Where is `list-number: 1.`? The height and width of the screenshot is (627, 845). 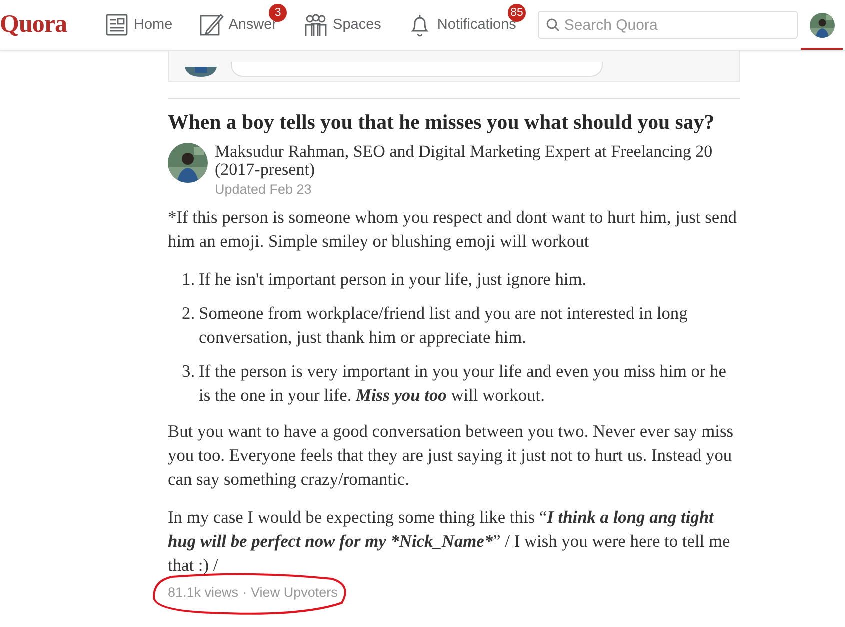 list-number: 1. is located at coordinates (189, 279).